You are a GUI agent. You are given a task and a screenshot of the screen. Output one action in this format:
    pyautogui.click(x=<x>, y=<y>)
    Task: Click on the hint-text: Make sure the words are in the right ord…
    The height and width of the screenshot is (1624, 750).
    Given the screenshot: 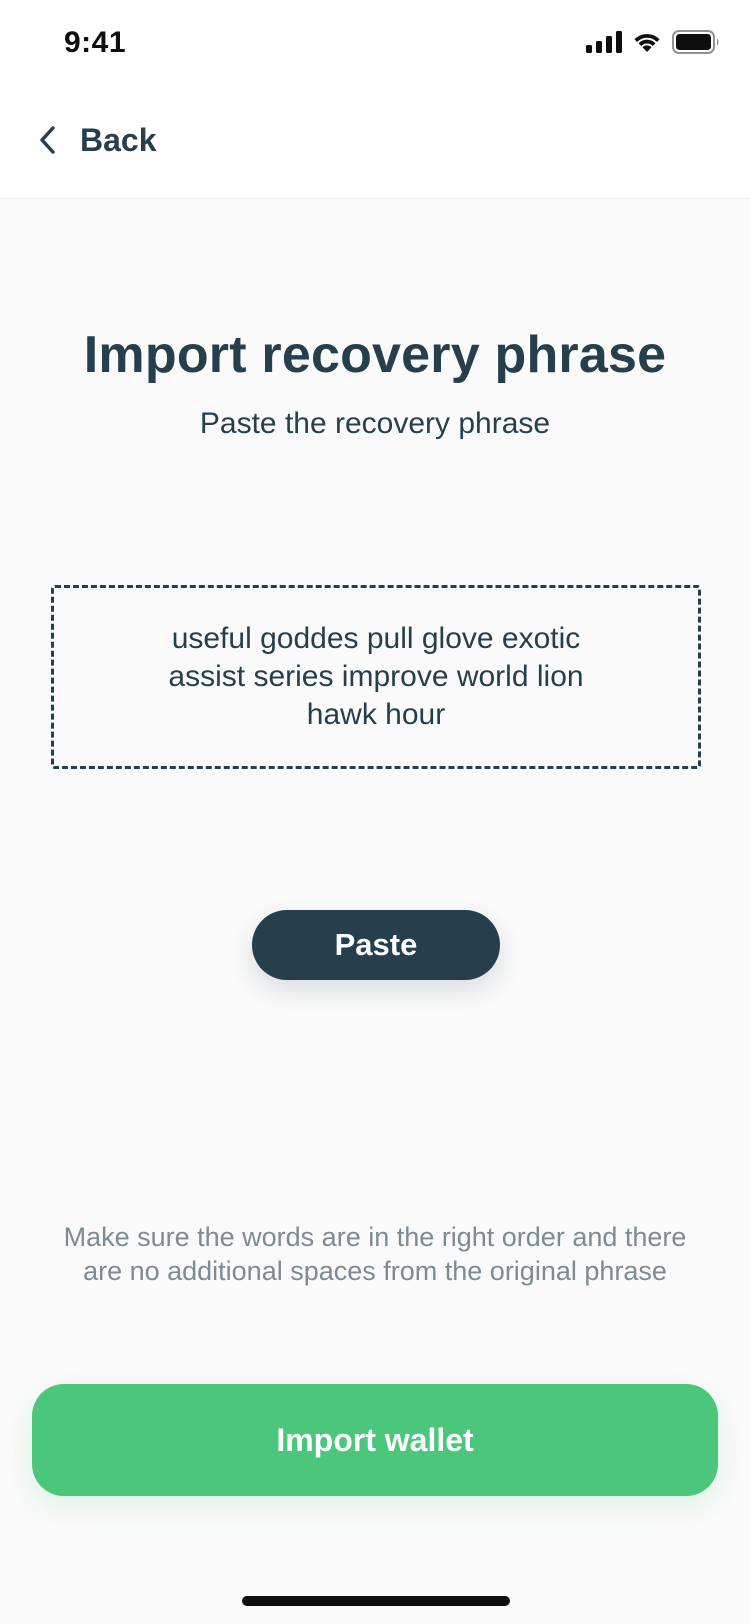 What is the action you would take?
    pyautogui.click(x=375, y=1254)
    